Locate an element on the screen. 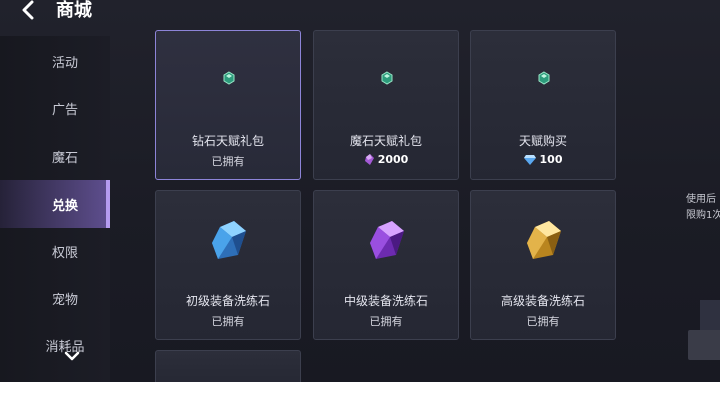 The height and width of the screenshot is (404, 720). product-name: 天赋购买 is located at coordinates (542, 141).